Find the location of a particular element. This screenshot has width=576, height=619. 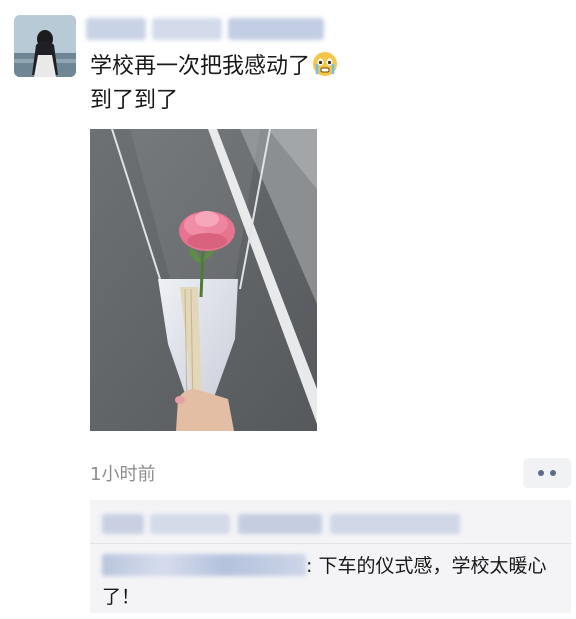

post-text: 学校再一次把我感动了 到了到了 is located at coordinates (320, 84).